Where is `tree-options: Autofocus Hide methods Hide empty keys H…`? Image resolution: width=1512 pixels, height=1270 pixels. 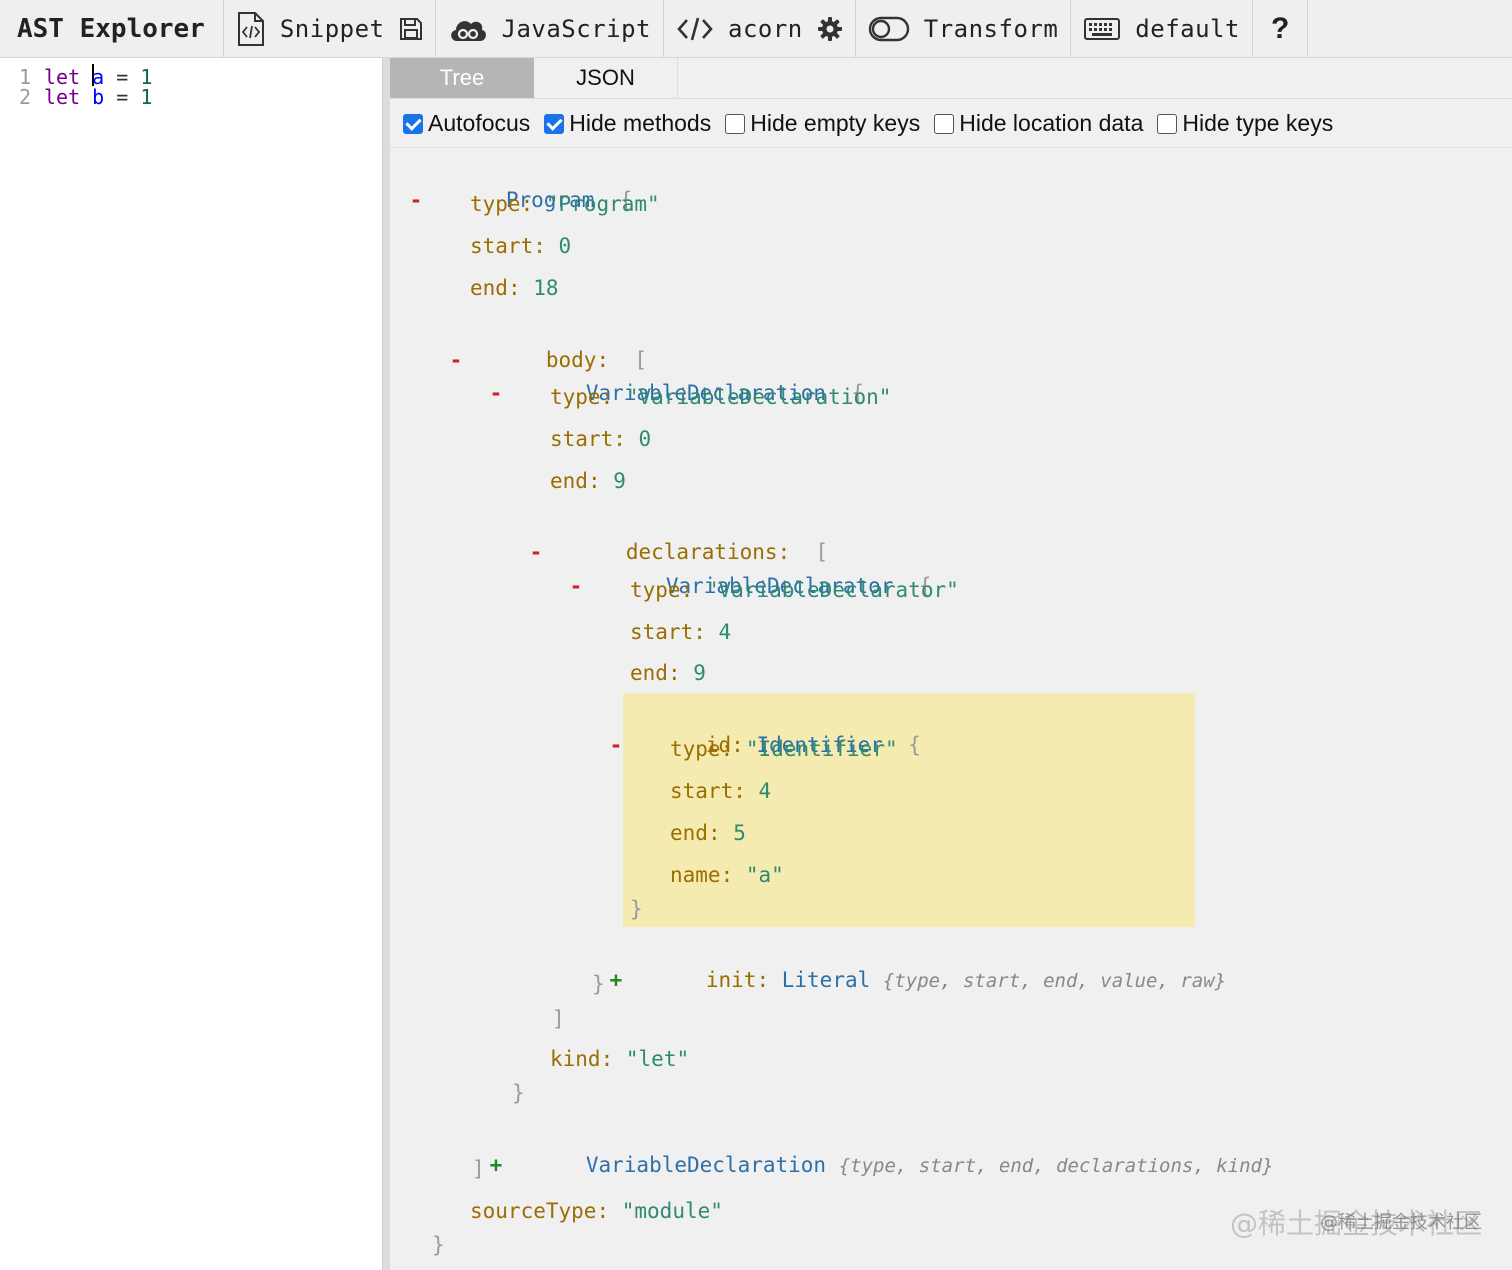 tree-options: Autofocus Hide methods Hide empty keys H… is located at coordinates (951, 124).